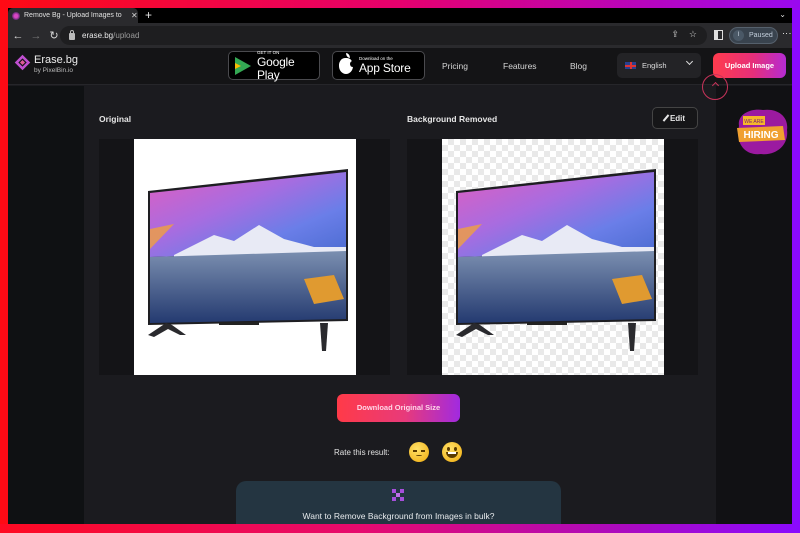  I want to click on frame-bottom-border, so click(400, 528).